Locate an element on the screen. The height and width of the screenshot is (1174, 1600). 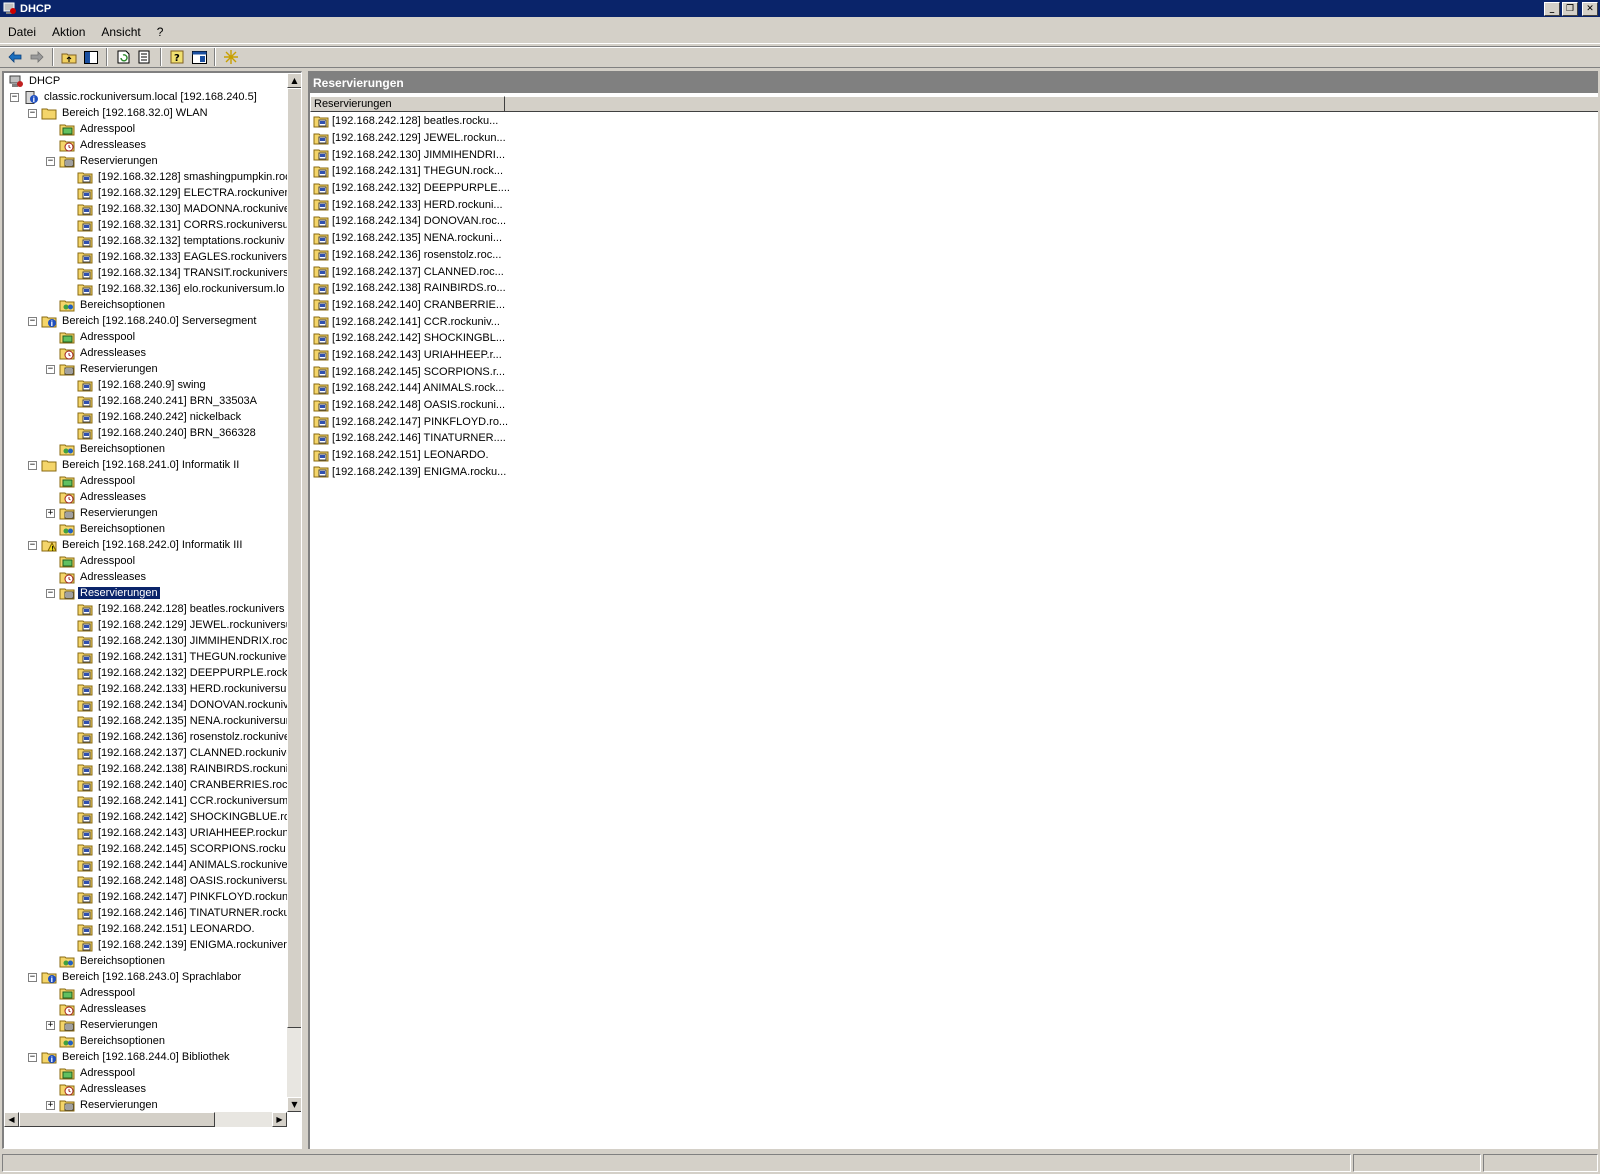
properties-button is located at coordinates (199, 57).